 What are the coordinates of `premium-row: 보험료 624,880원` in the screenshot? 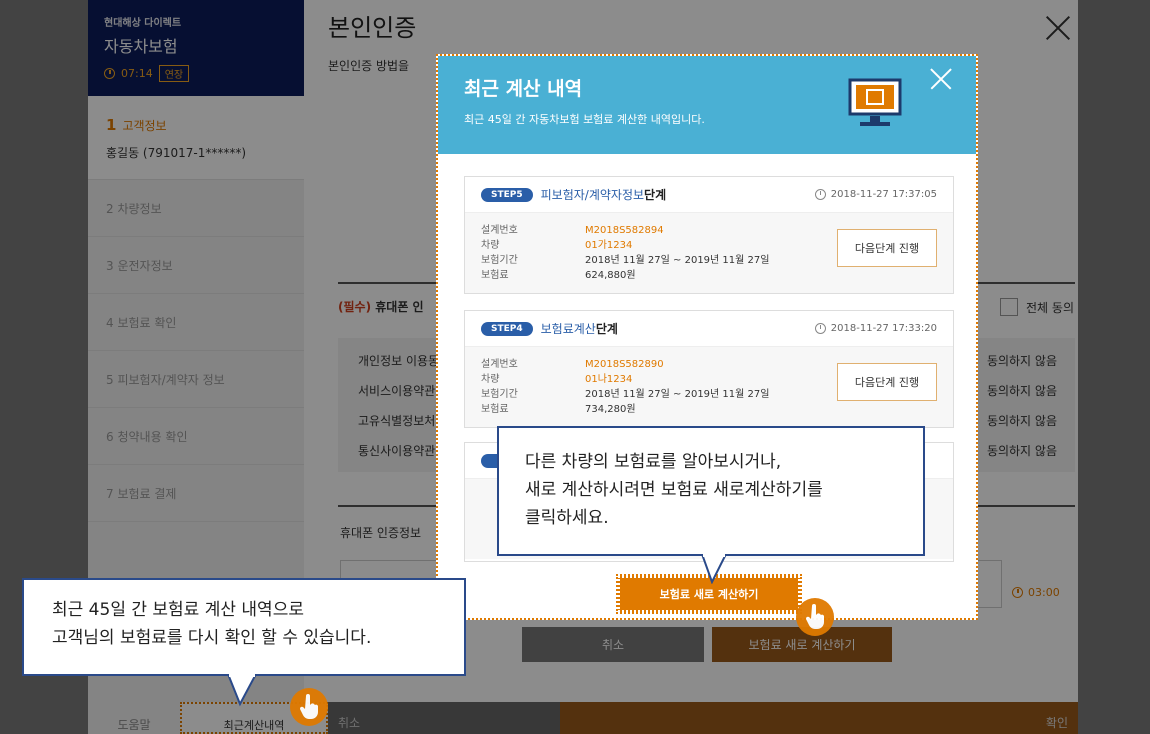 It's located at (709, 275).